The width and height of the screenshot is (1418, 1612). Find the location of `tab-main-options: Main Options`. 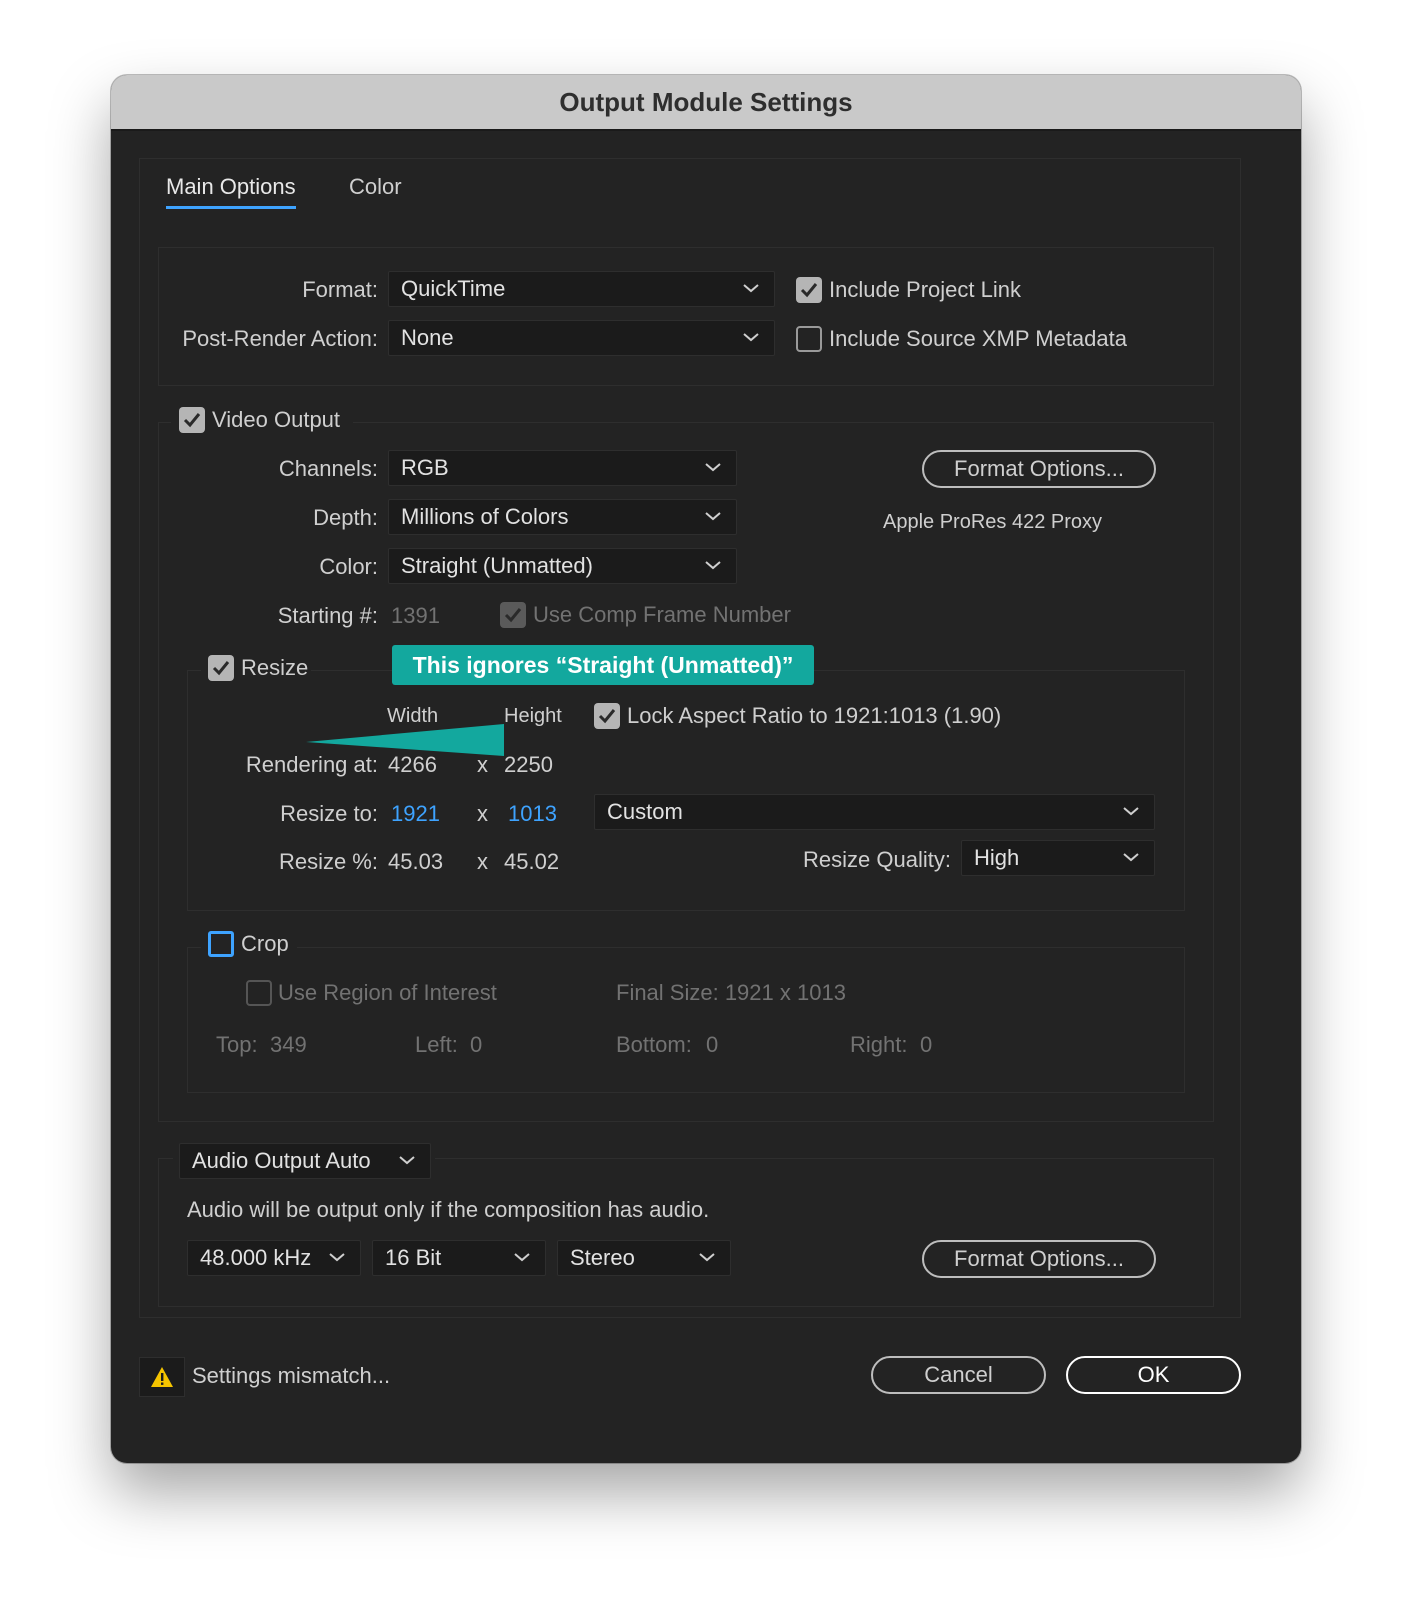

tab-main-options: Main Options is located at coordinates (231, 191).